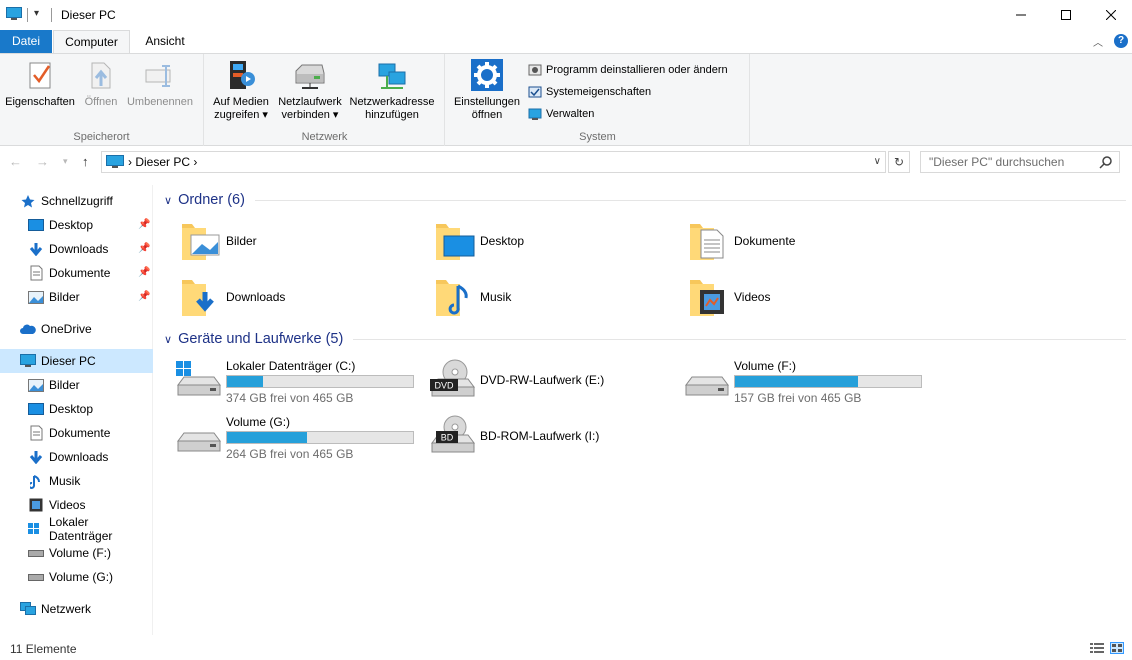 The image size is (1132, 660). I want to click on help-icon: ?, so click(1121, 41).